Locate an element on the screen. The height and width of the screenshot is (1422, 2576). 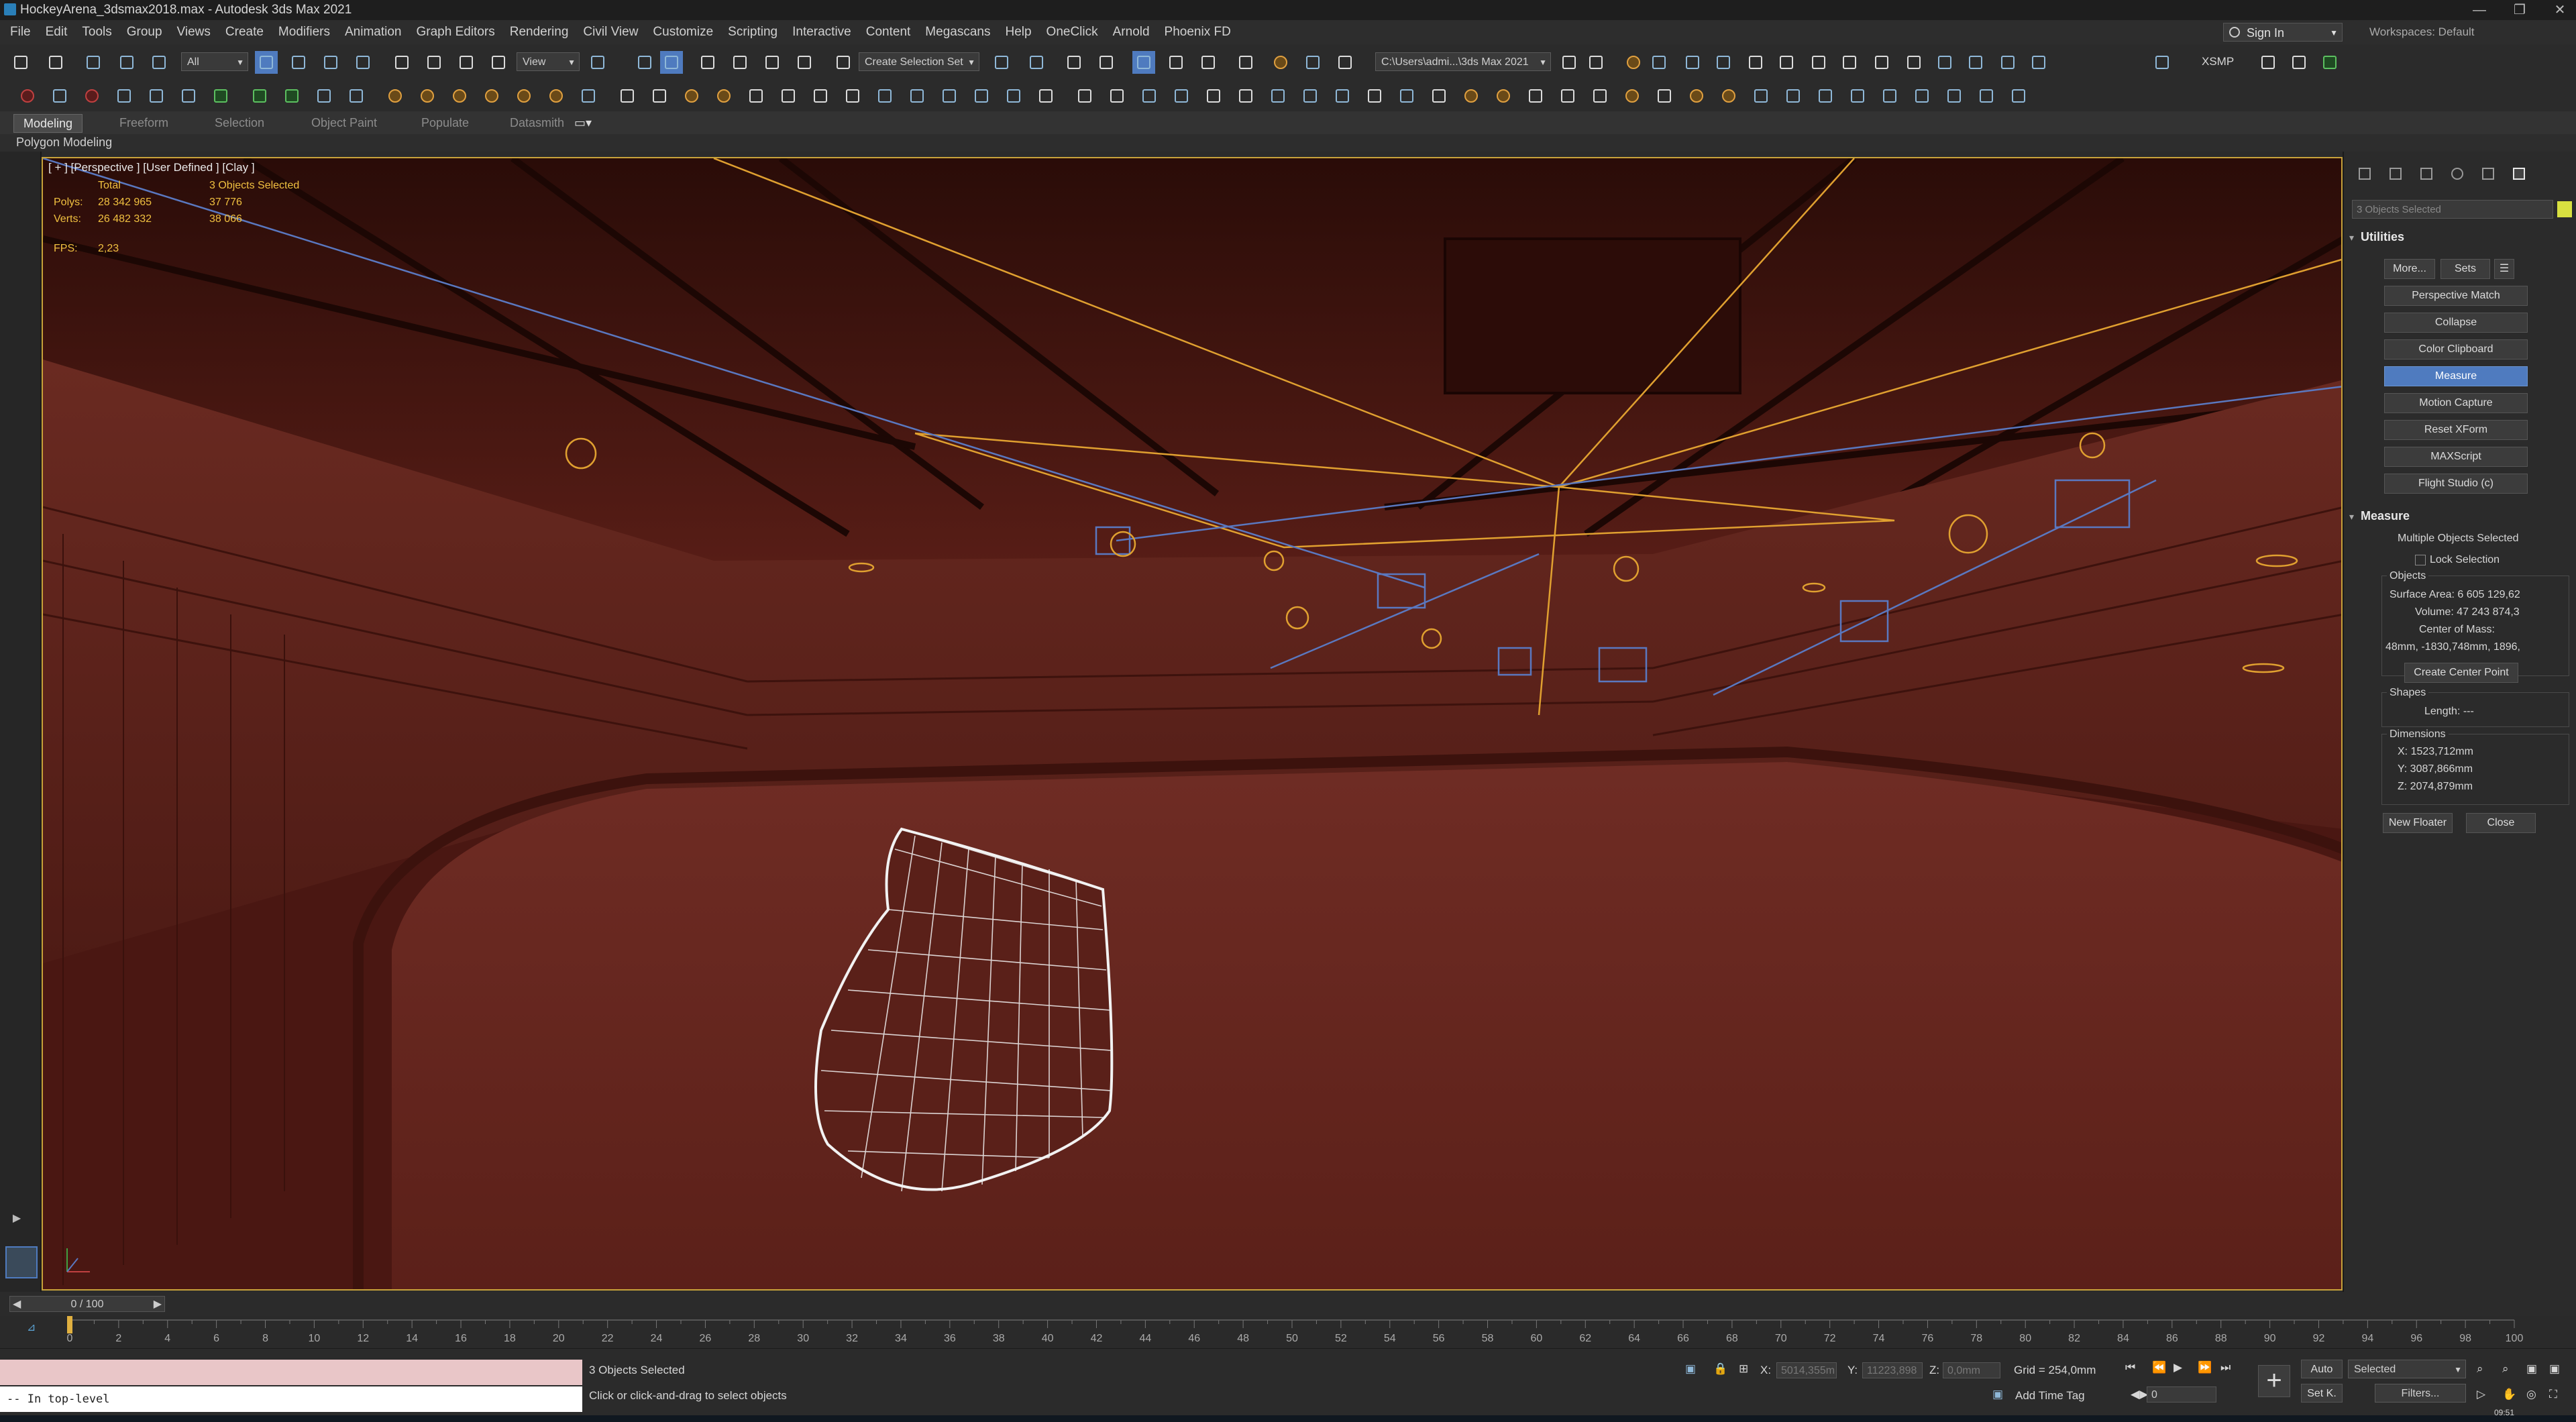
material-editor-icon is located at coordinates (1245, 62).